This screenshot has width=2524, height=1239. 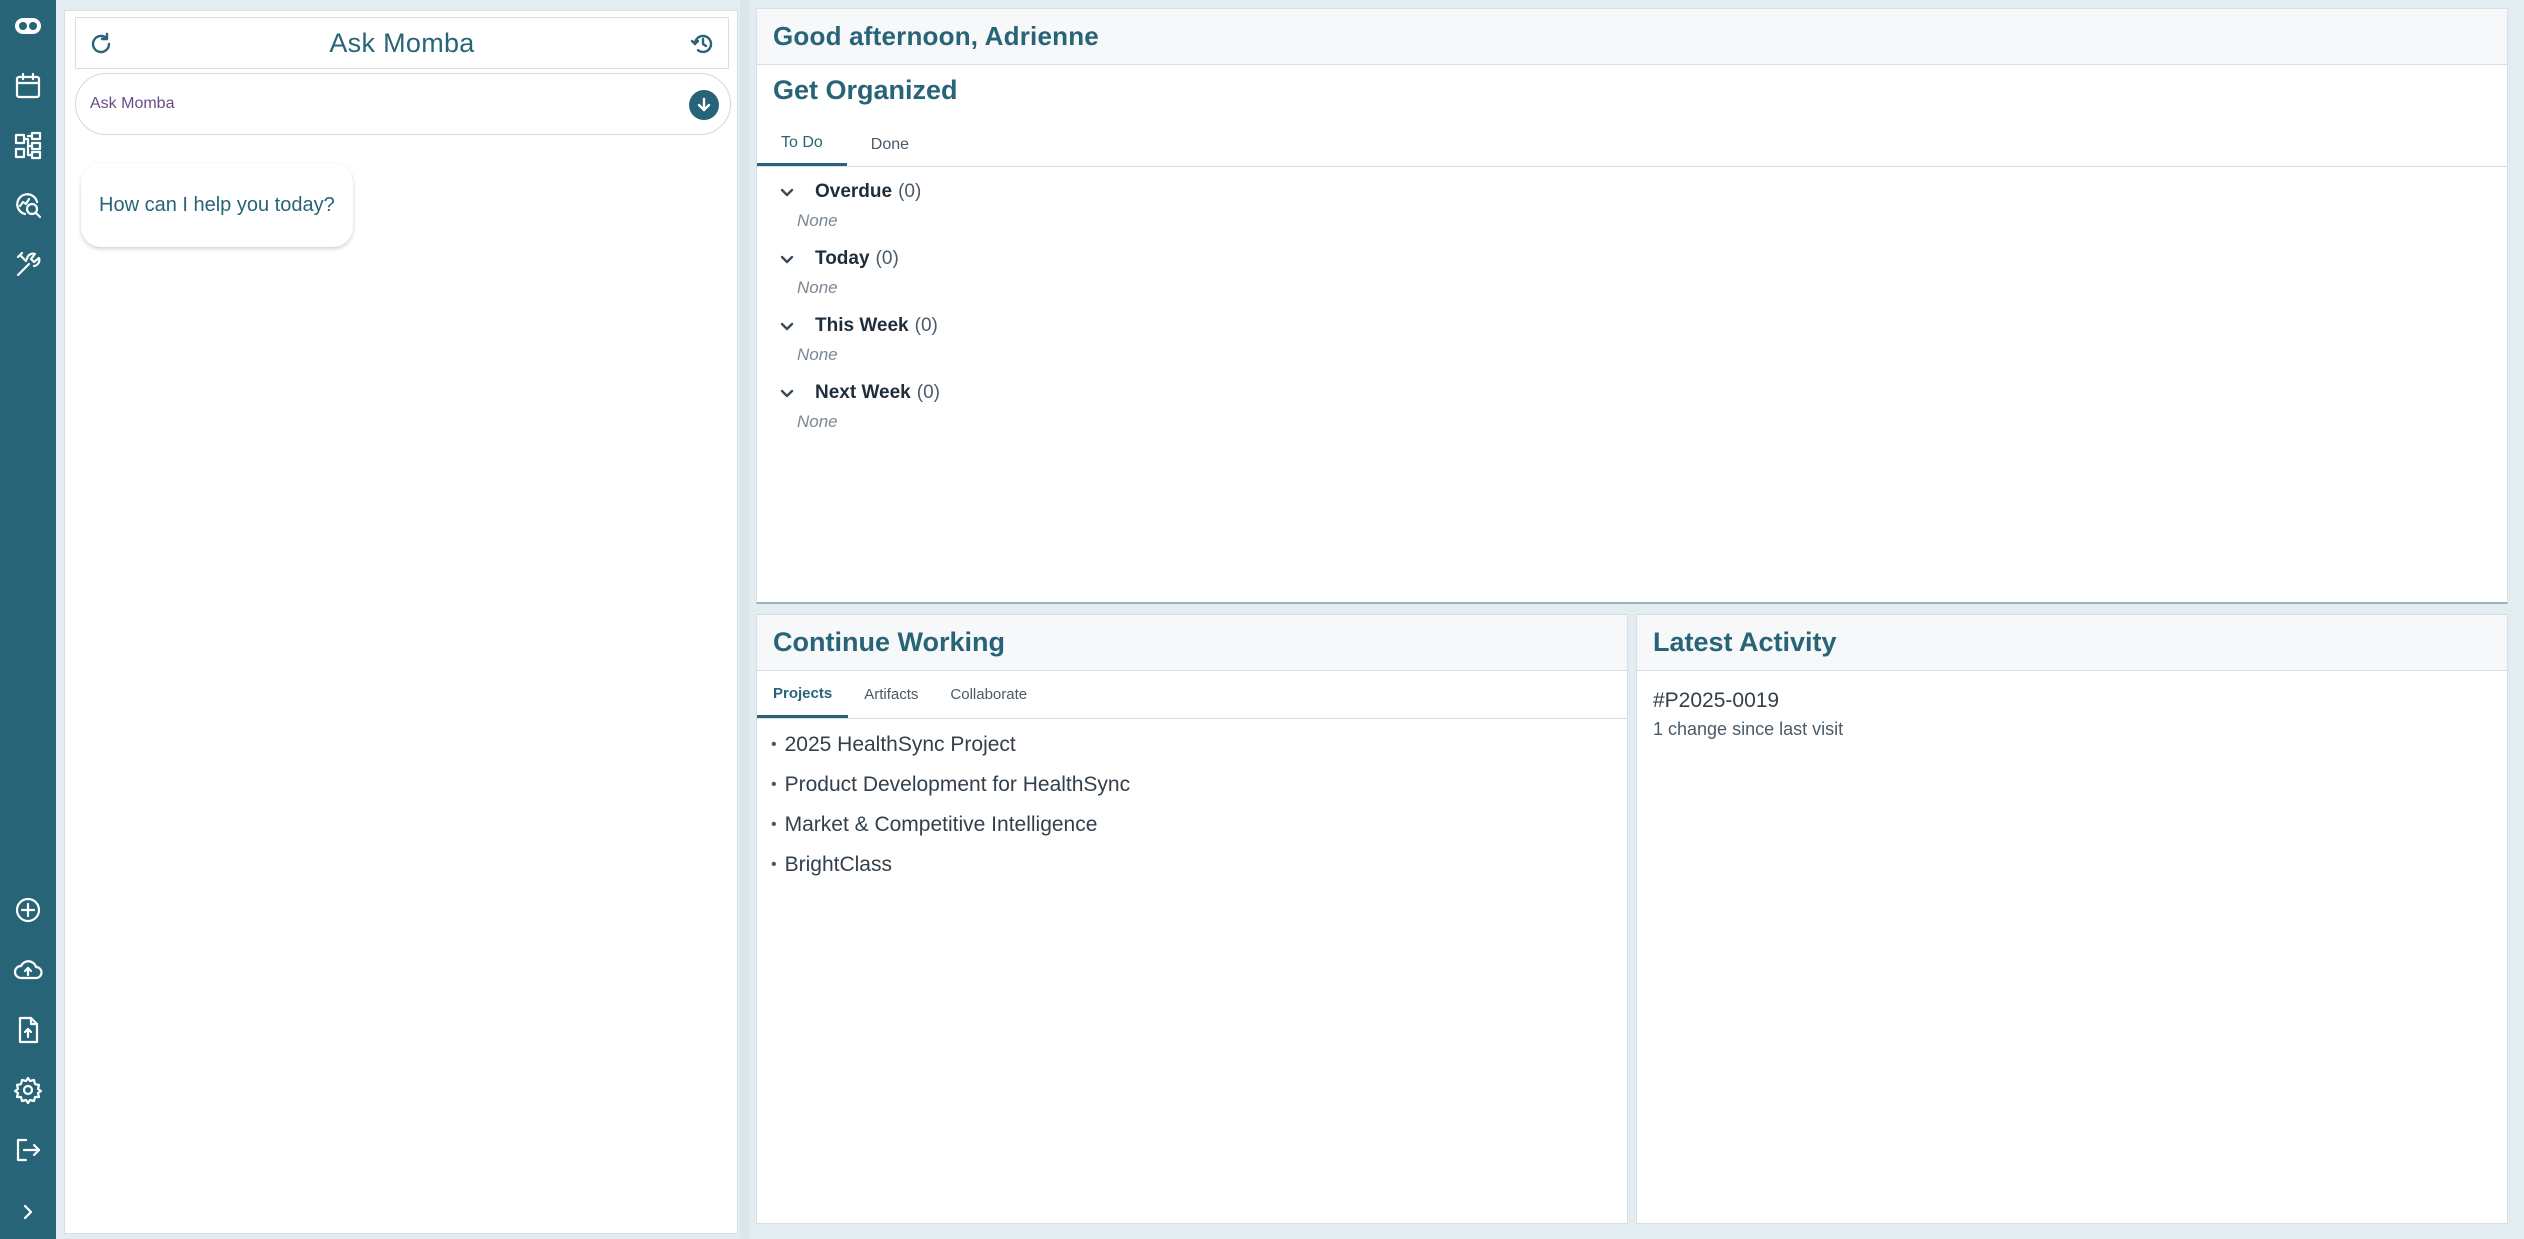 What do you see at coordinates (28, 86) in the screenshot?
I see `calendar-icon` at bounding box center [28, 86].